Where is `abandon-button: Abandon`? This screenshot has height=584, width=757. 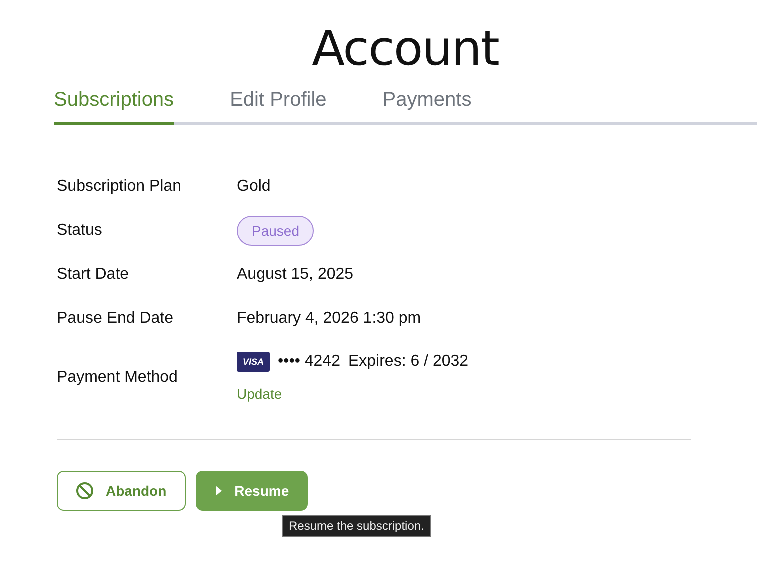
abandon-button: Abandon is located at coordinates (121, 491).